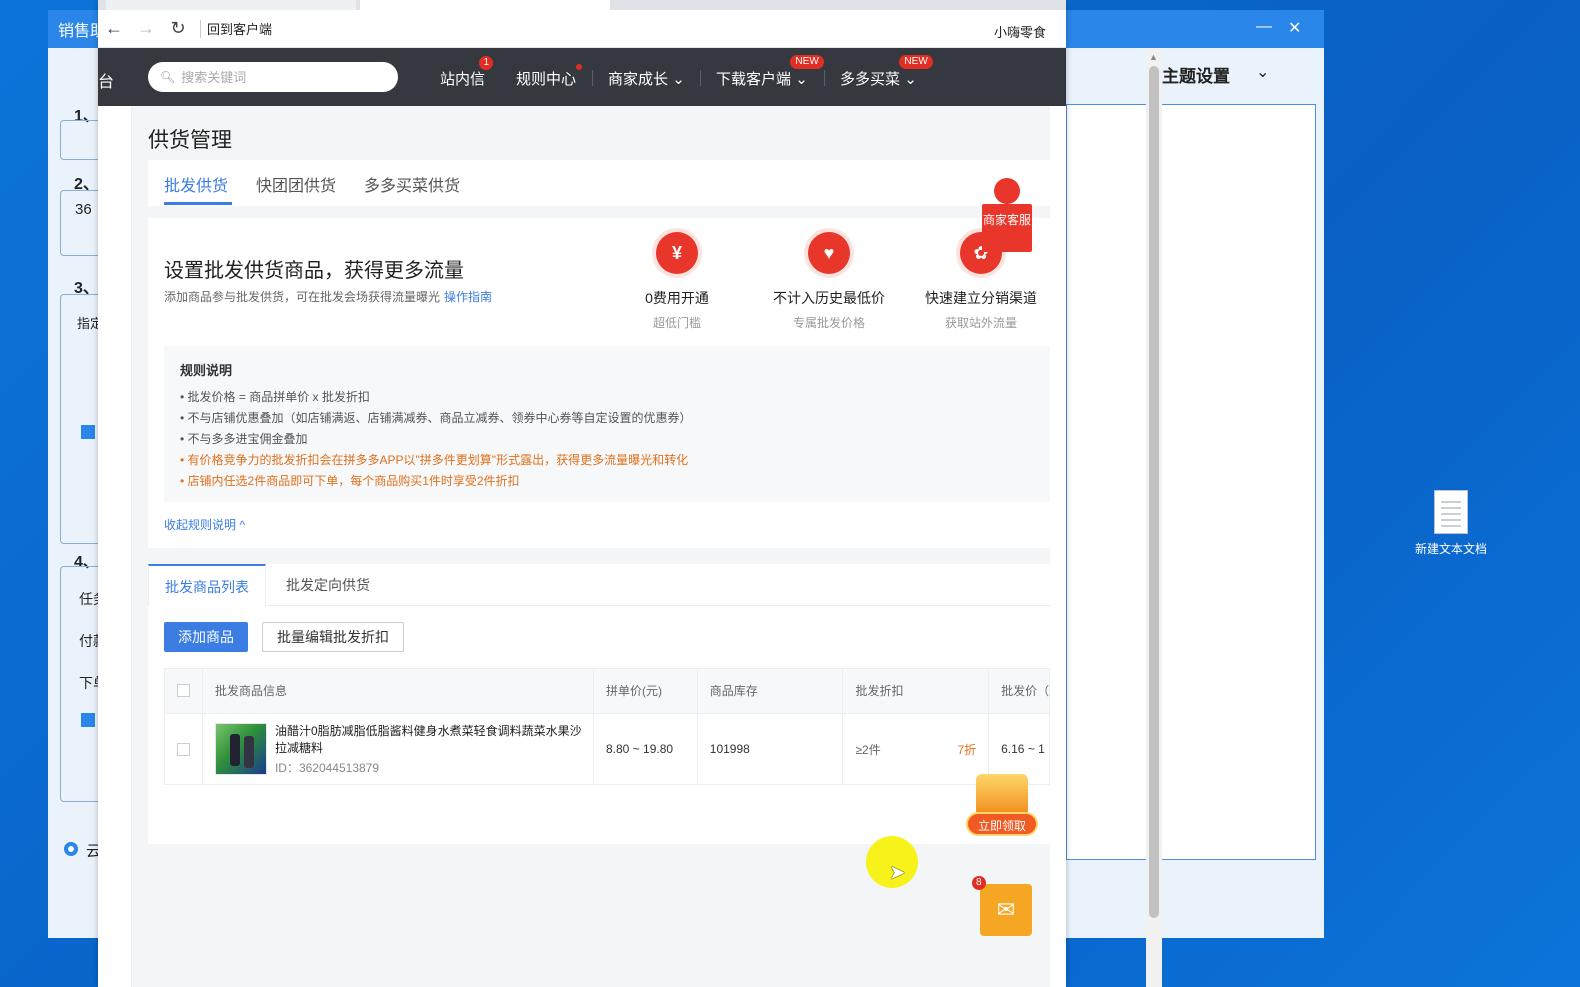 The height and width of the screenshot is (987, 1580). I want to click on scroll-up-icon: ▲, so click(1153, 57).